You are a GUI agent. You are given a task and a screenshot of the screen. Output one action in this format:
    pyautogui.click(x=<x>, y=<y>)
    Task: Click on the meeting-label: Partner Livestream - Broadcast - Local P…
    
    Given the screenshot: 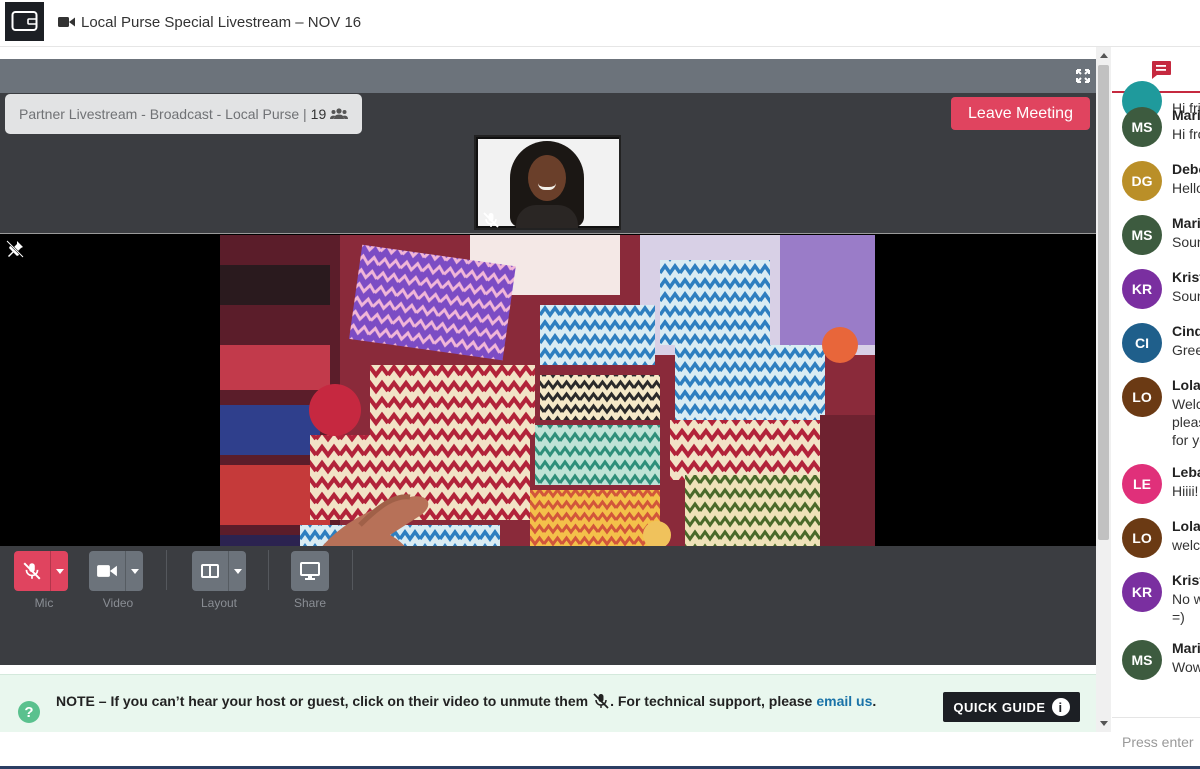 What is the action you would take?
    pyautogui.click(x=163, y=114)
    